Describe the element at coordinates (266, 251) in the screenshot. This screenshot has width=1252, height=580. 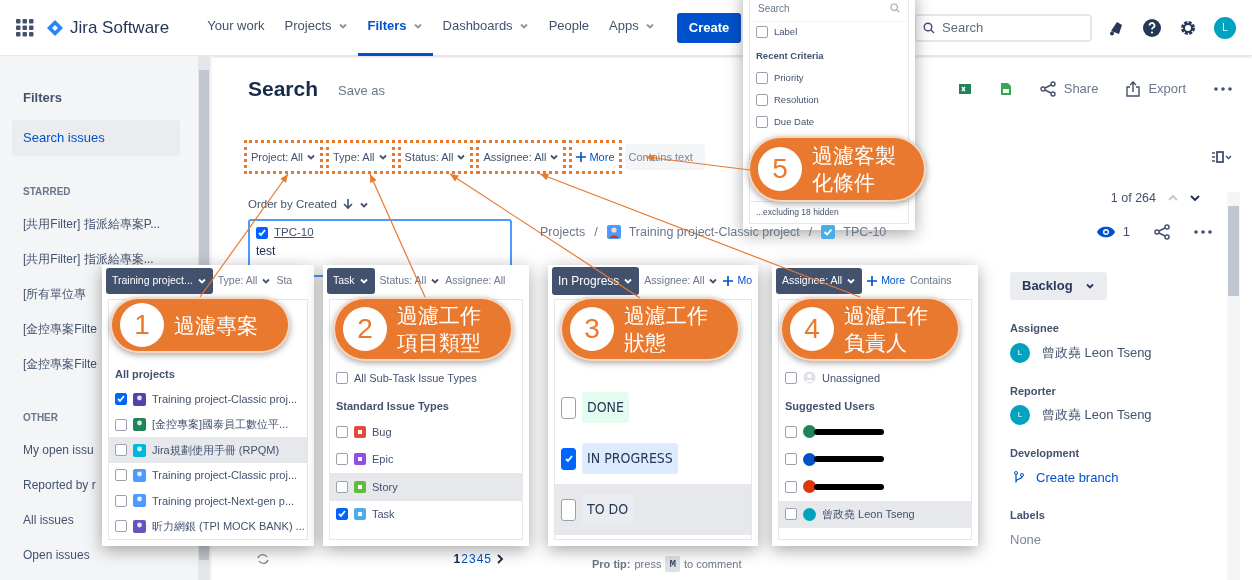
I see `issue-summary: test` at that location.